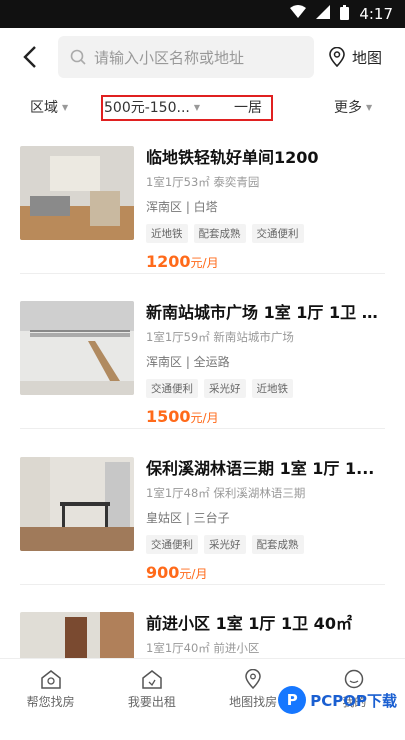  I want to click on battery-icon, so click(344, 14).